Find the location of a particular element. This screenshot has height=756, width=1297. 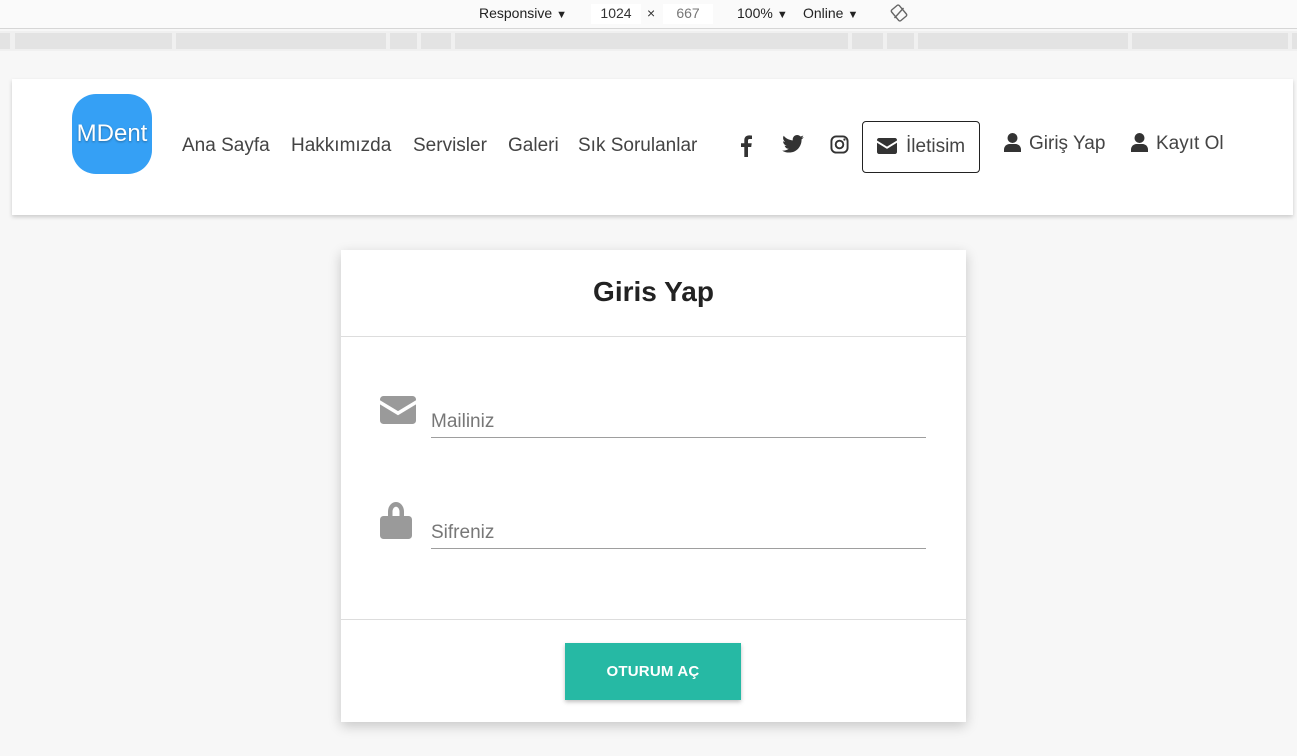

nav-about: Hakkımızda is located at coordinates (341, 146).